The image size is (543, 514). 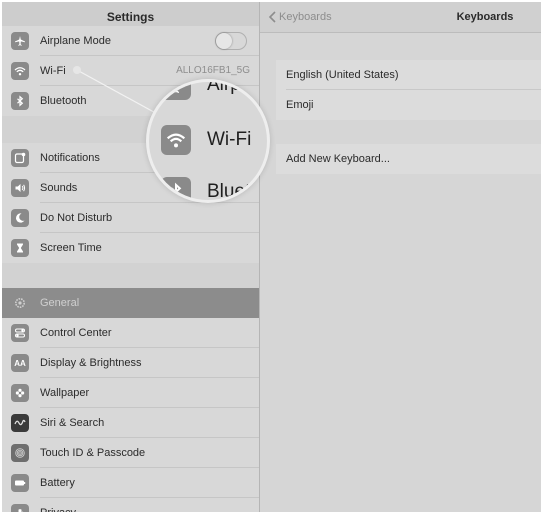 I want to click on sidebar-item-privacy: Privacy, so click(x=130, y=505).